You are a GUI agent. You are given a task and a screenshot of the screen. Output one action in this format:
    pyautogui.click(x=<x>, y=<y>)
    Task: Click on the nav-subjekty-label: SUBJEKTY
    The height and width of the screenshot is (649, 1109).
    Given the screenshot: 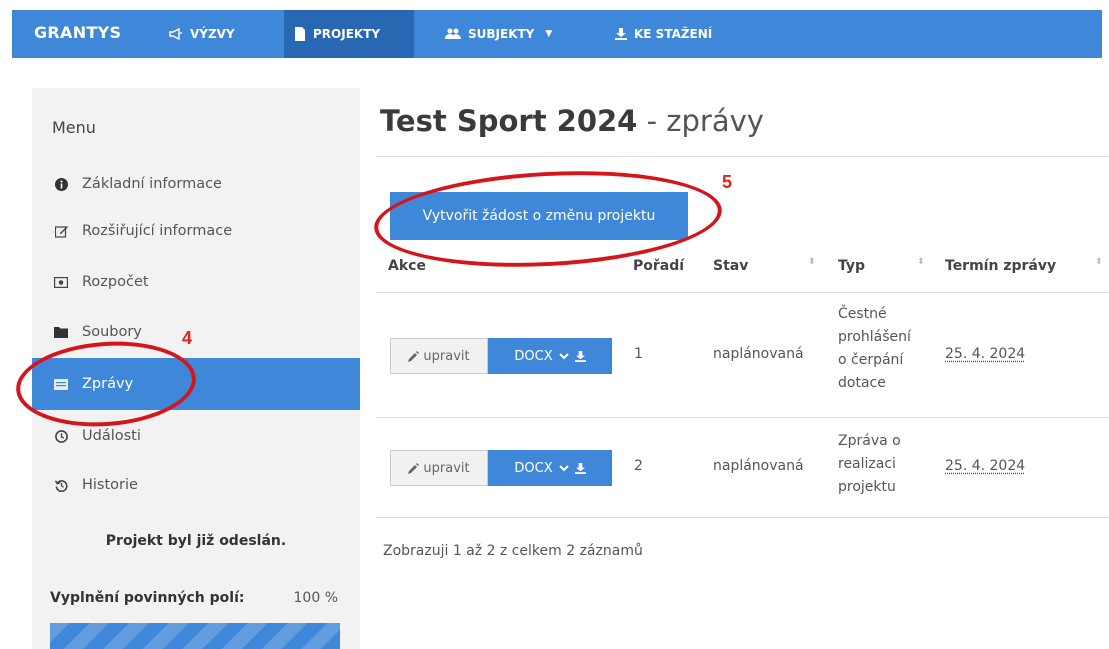 What is the action you would take?
    pyautogui.click(x=501, y=34)
    